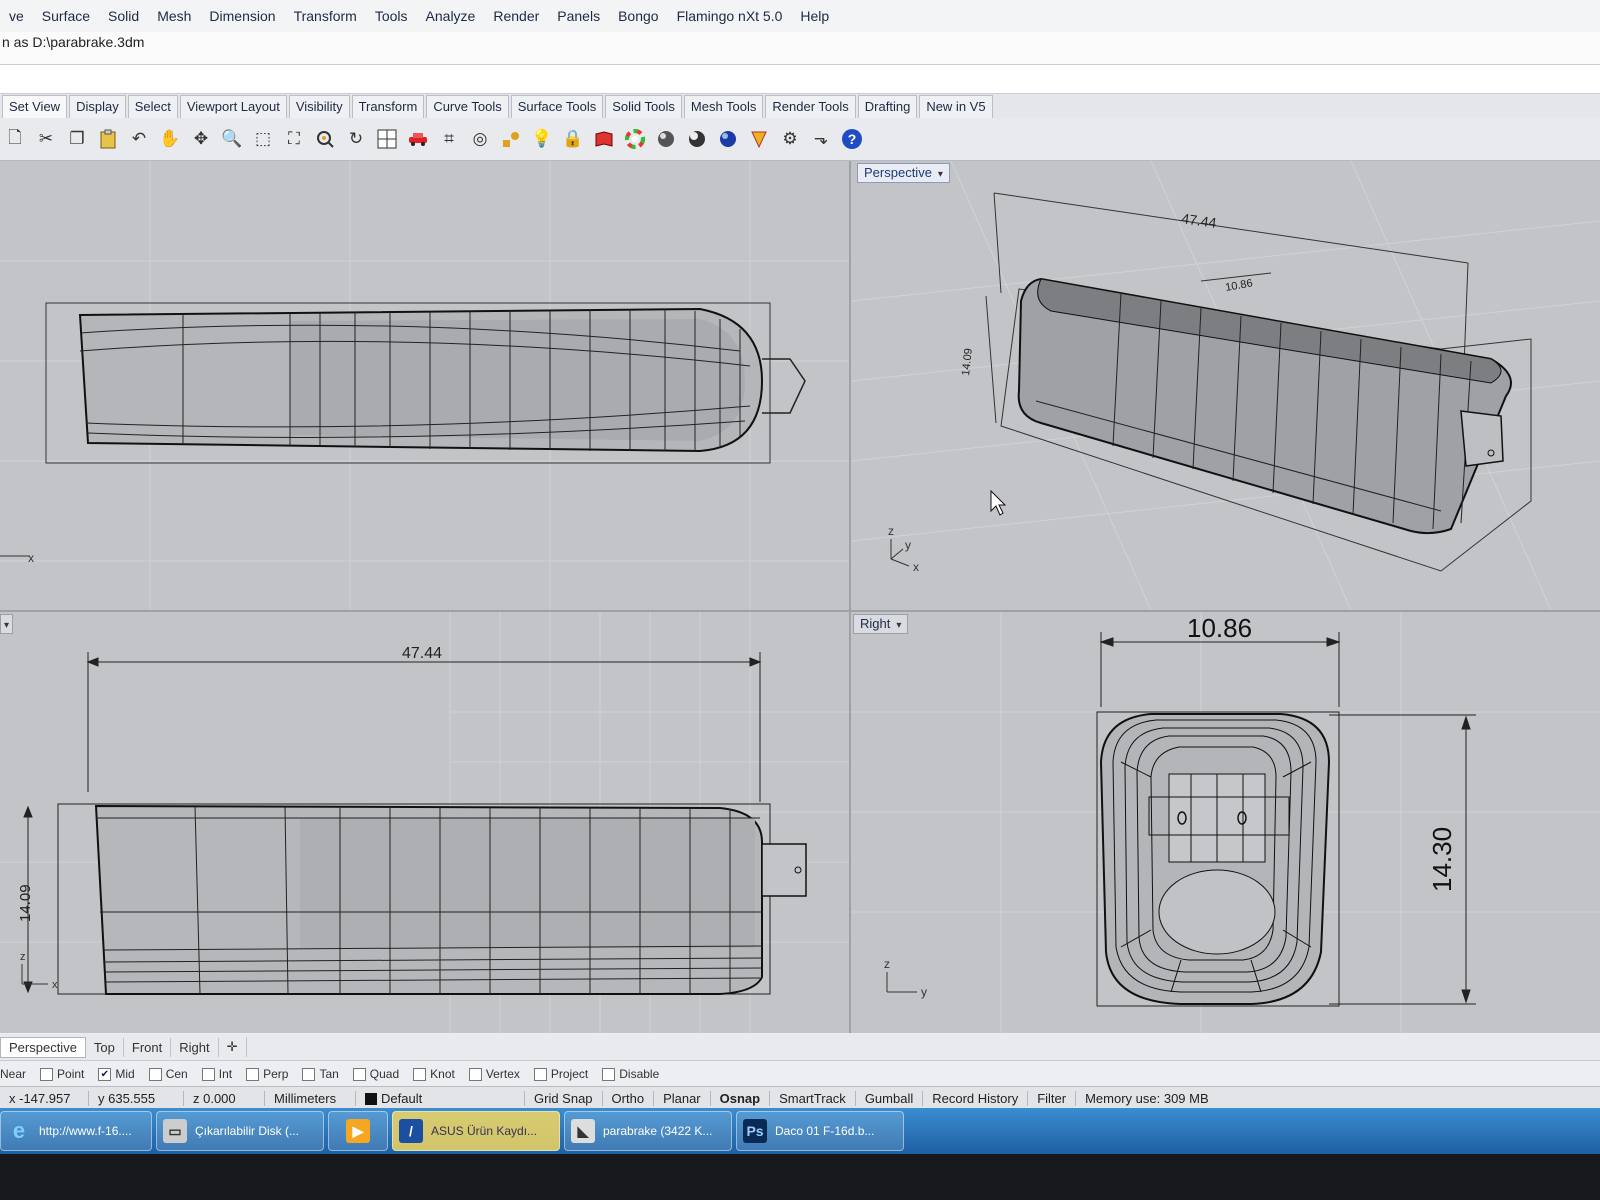 Image resolution: width=1600 pixels, height=1200 pixels. I want to click on status-units: Millimeters, so click(309, 1098).